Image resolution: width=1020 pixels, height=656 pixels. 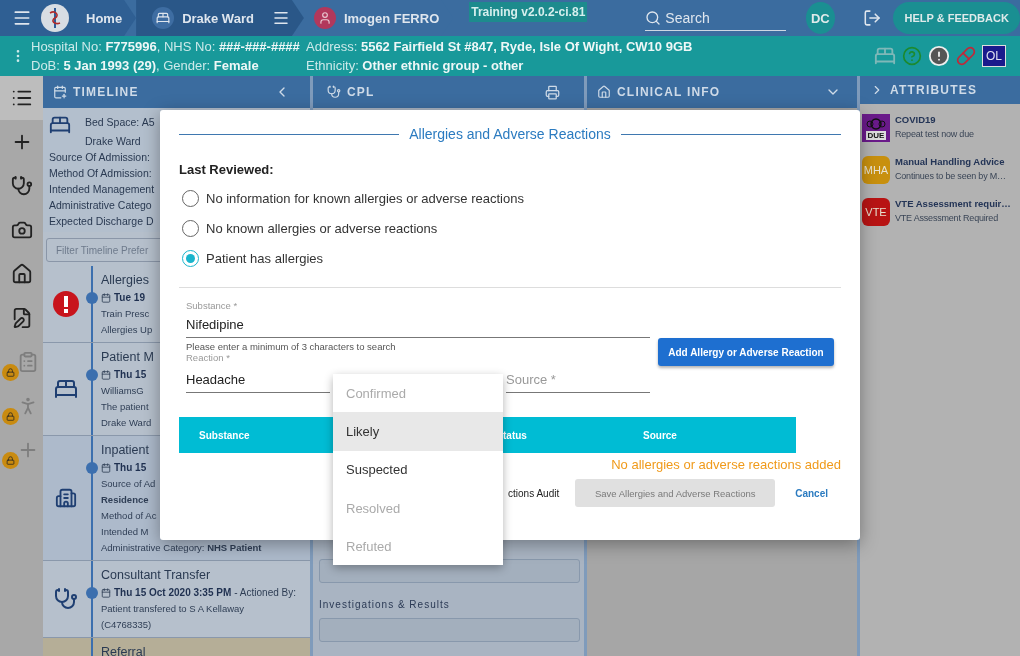 I want to click on entry-text: WilliamsG, so click(x=122, y=391).